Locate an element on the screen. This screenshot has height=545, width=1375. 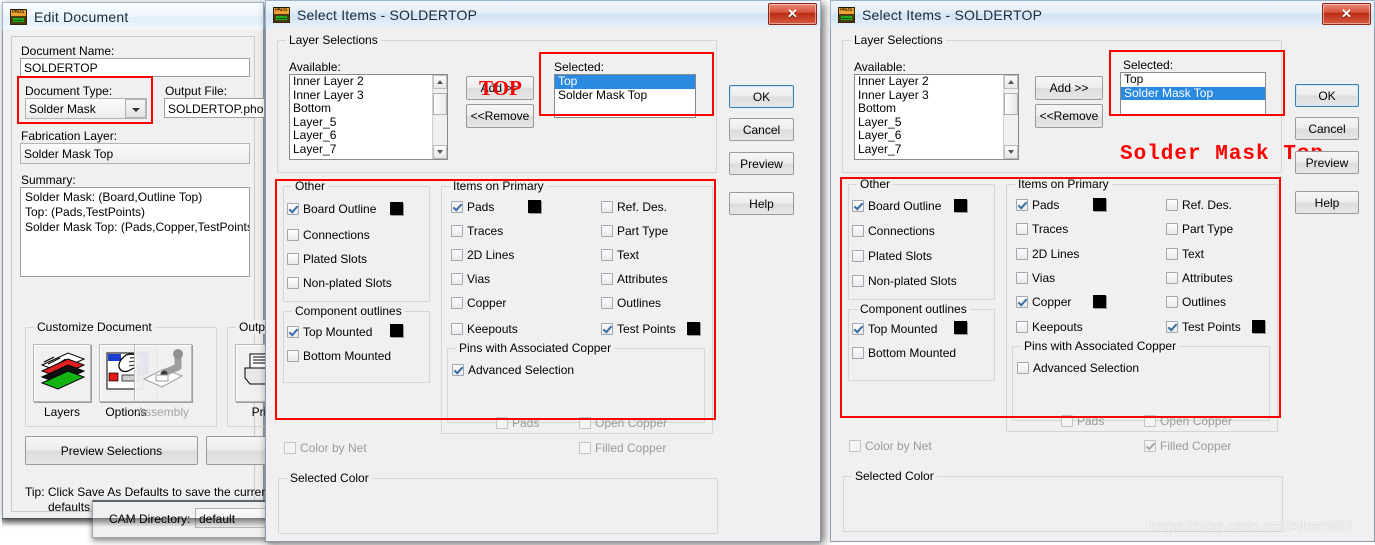
checkbox-filled-copper-middle: Filled Copper is located at coordinates (622, 448).